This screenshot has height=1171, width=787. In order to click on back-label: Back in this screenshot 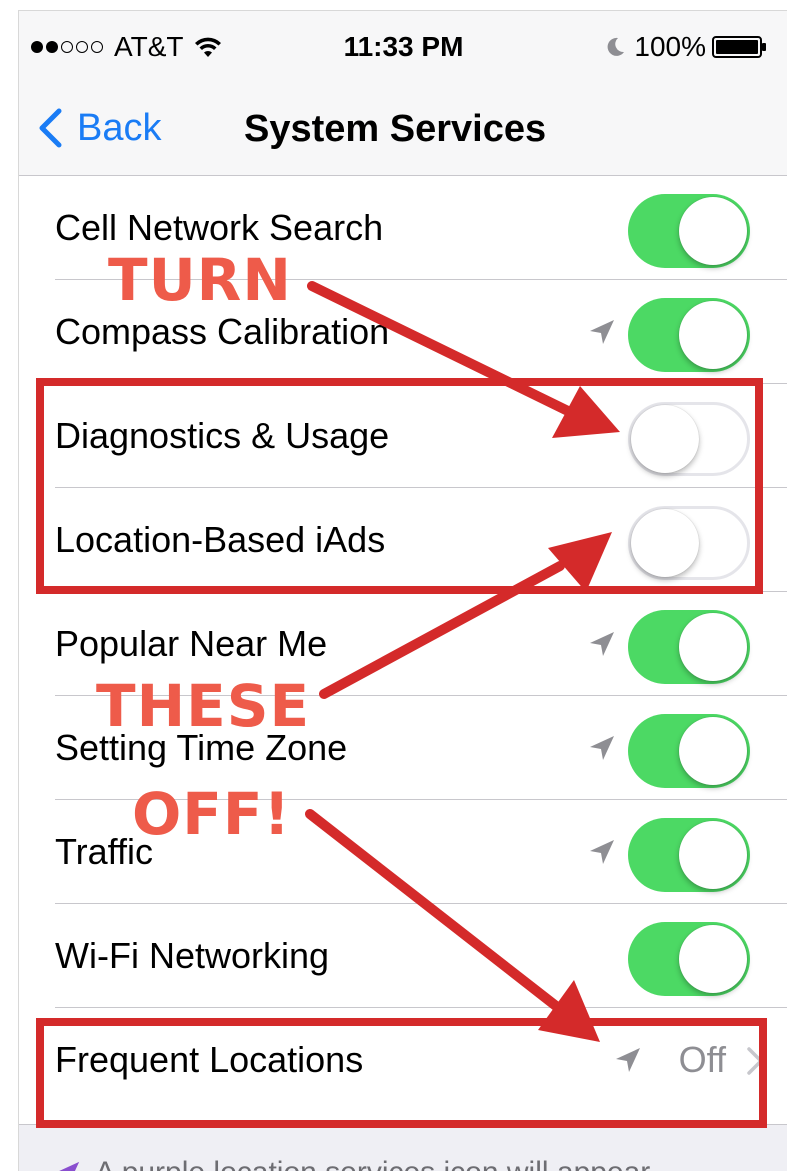, I will do `click(119, 127)`.